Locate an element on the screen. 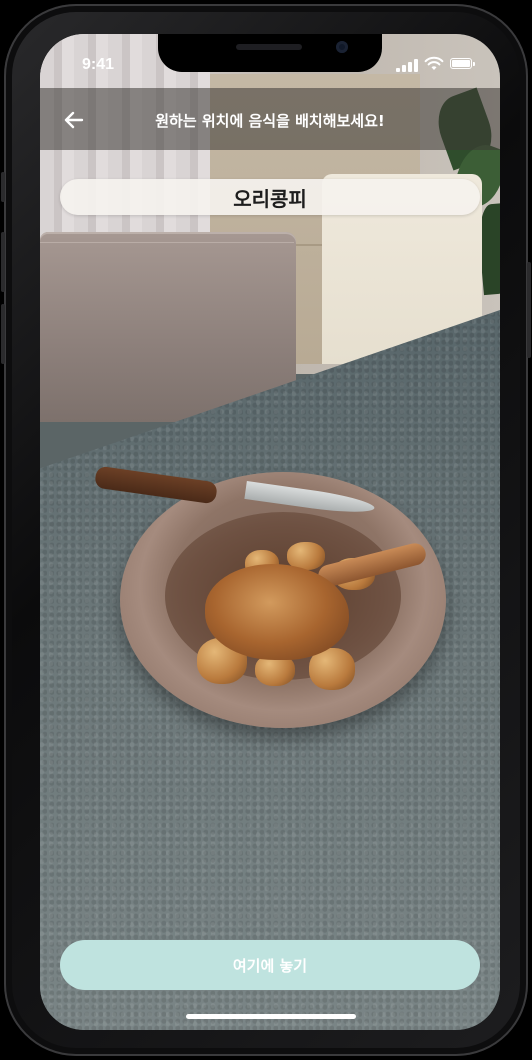 This screenshot has width=532, height=1060. header-title: 원하는 위치에 음식을 배치해보세요! is located at coordinates (270, 121).